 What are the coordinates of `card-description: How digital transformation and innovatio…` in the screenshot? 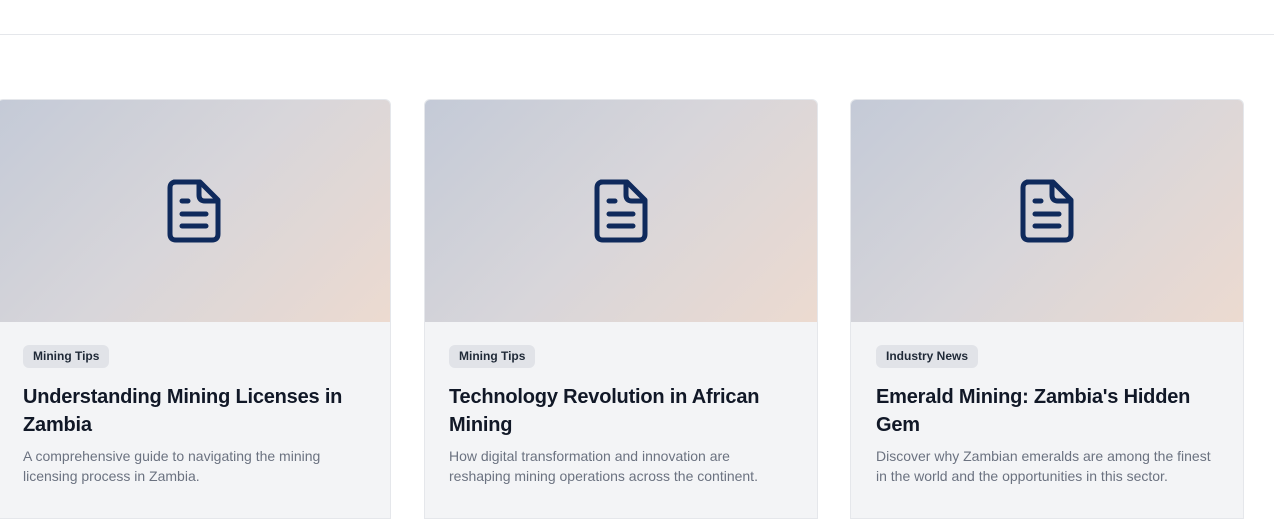 It's located at (603, 466).